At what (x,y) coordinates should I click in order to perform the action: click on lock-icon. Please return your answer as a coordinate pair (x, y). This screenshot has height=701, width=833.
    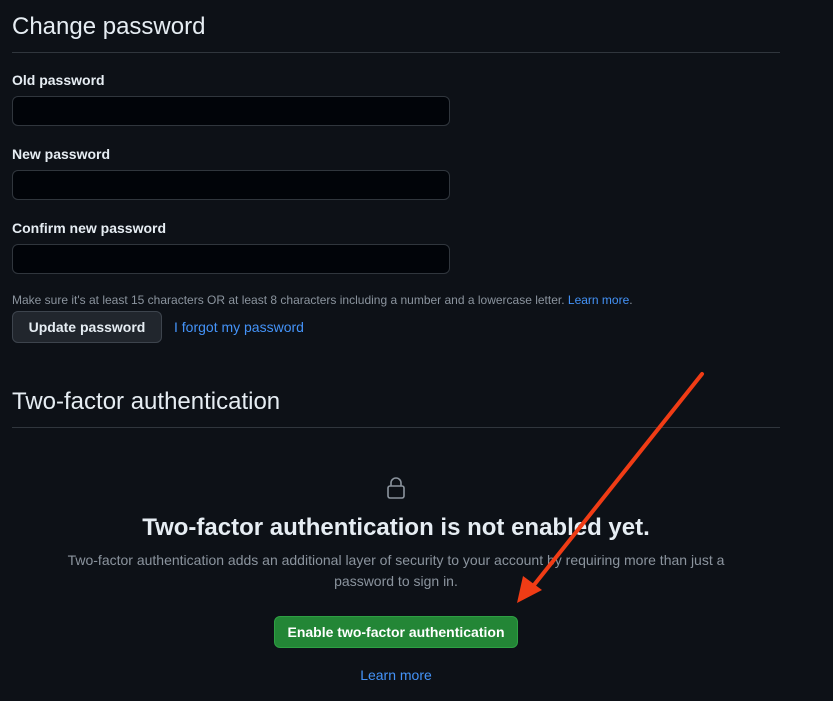
    Looking at the image, I should click on (396, 488).